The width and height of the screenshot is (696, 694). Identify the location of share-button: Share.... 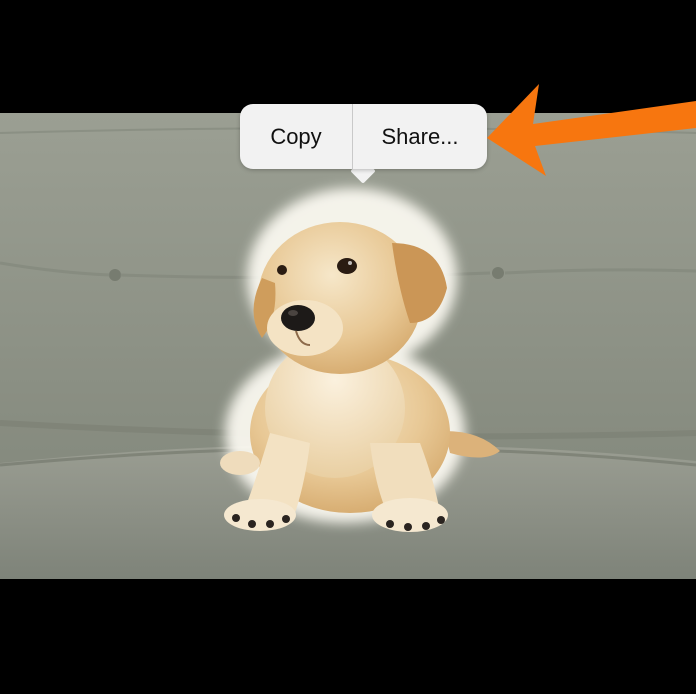
(420, 136).